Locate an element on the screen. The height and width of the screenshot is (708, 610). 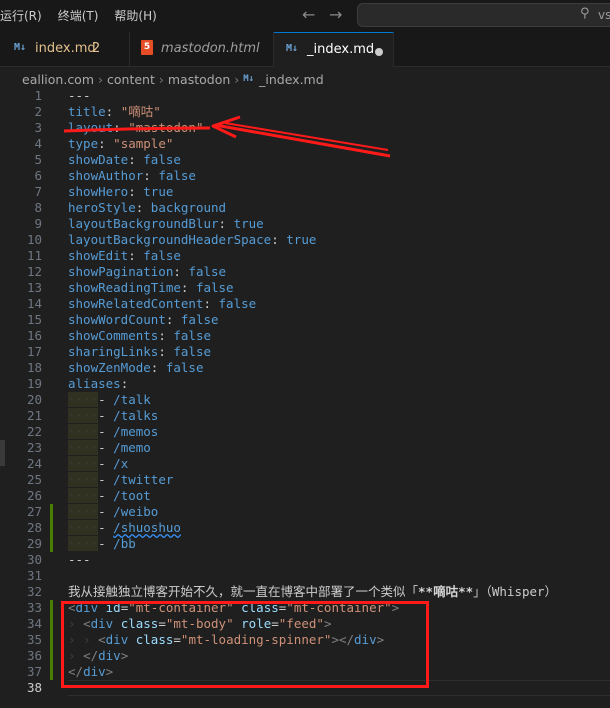
line-number: 23 is located at coordinates (34, 447).